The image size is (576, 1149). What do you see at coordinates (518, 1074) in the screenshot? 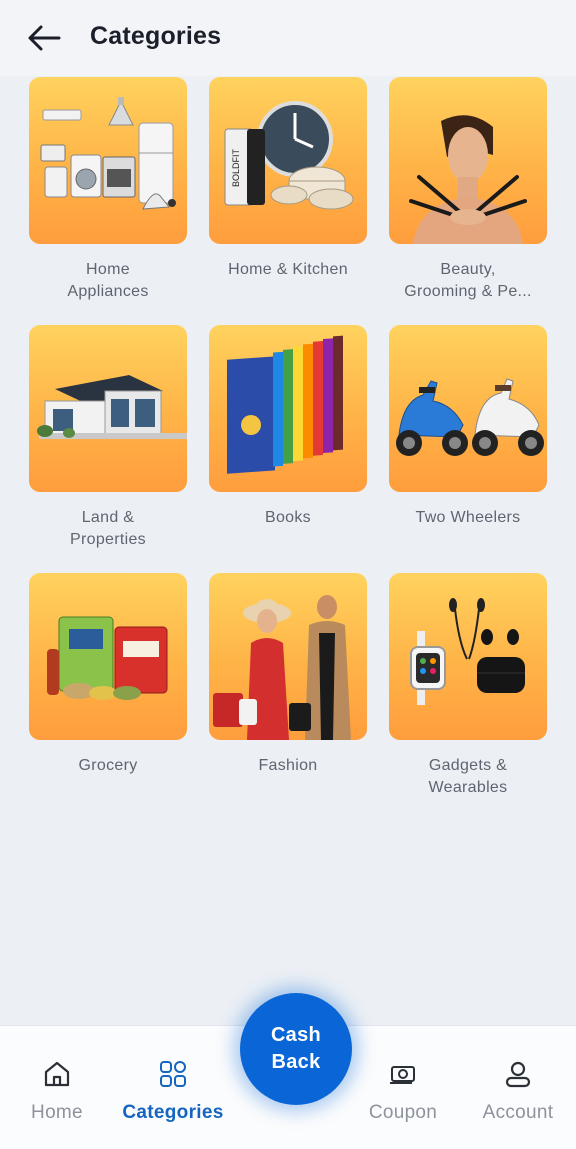
I see `user-icon` at bounding box center [518, 1074].